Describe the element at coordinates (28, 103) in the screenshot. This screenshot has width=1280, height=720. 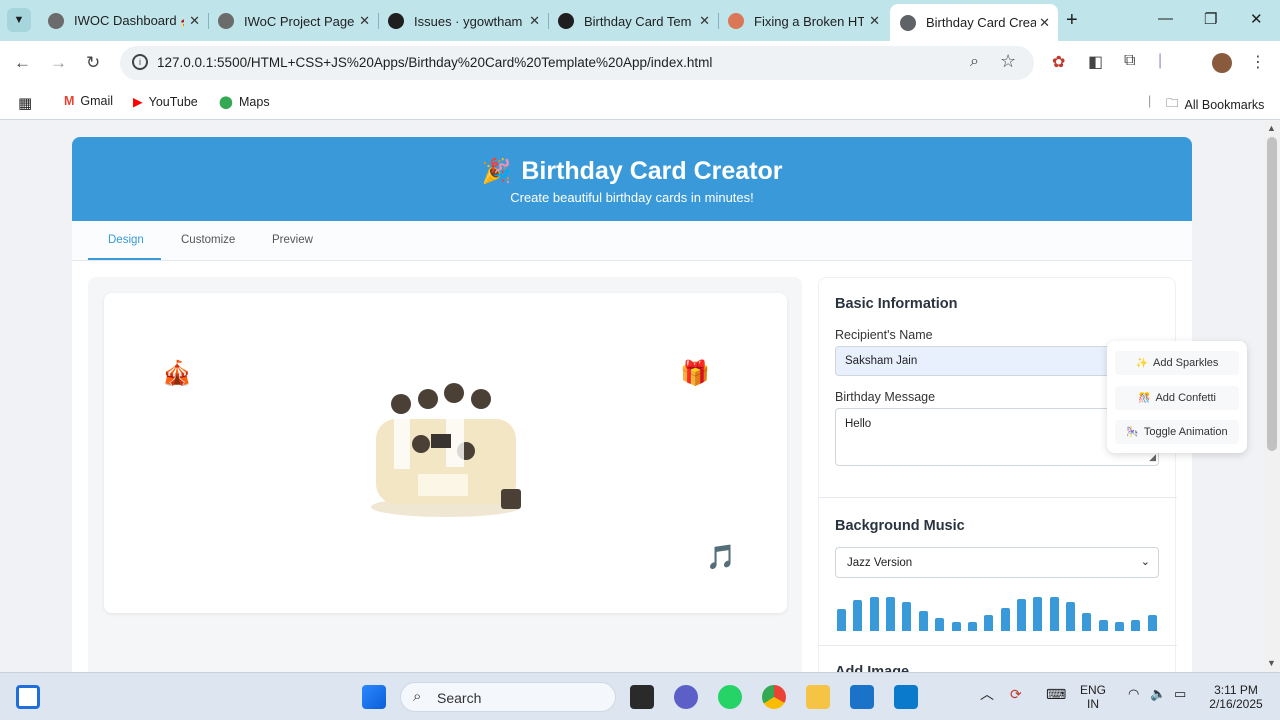
I see `apps-grid-icon: ▦` at that location.